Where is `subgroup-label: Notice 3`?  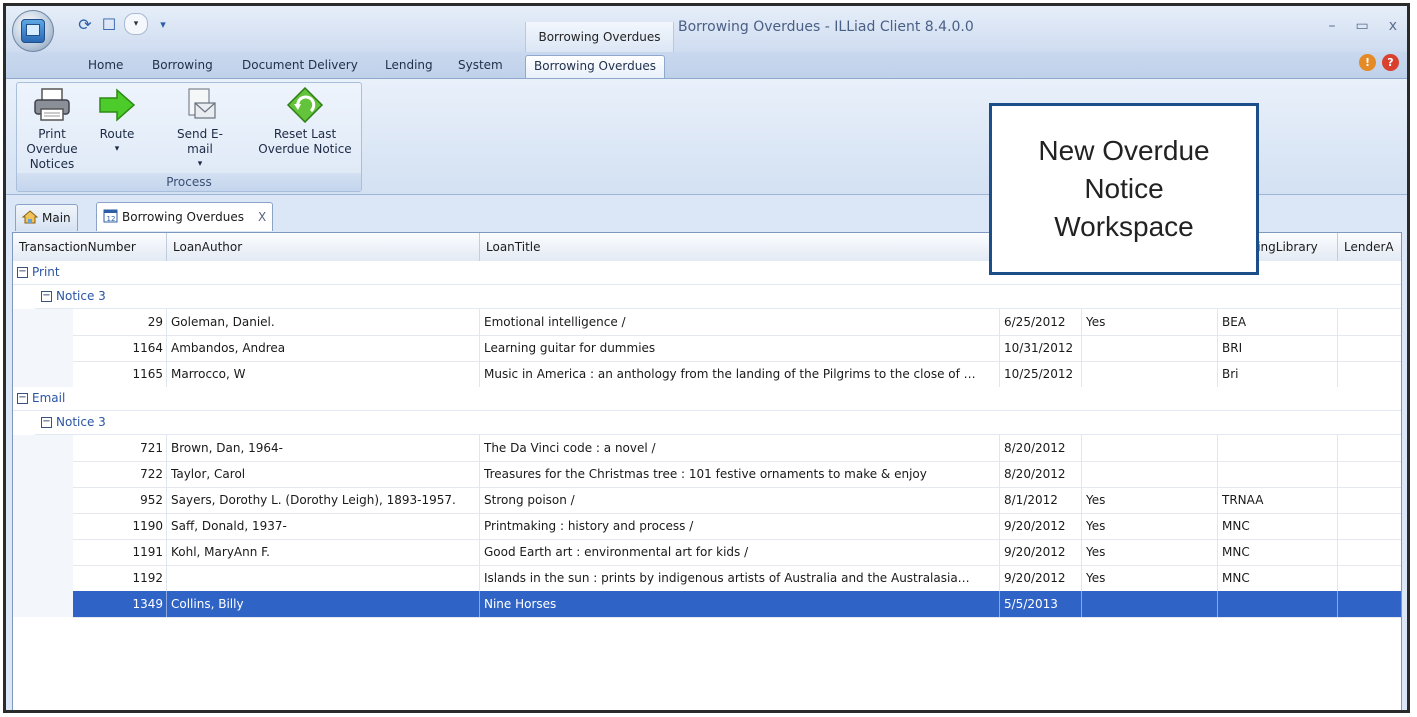
subgroup-label: Notice 3 is located at coordinates (81, 422).